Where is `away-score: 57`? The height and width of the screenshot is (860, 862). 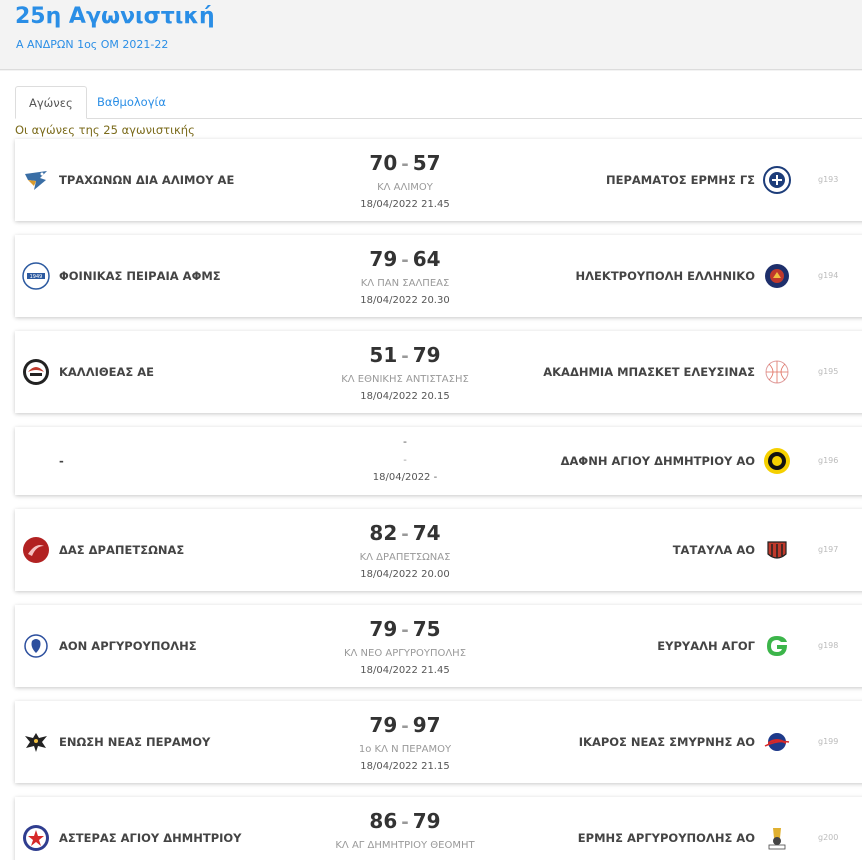 away-score: 57 is located at coordinates (426, 163).